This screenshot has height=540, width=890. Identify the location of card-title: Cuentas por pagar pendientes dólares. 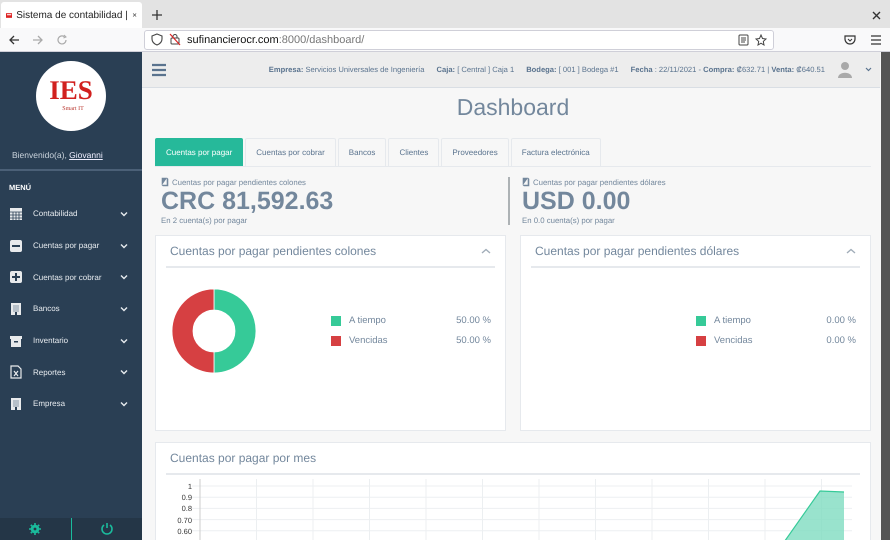
(637, 251).